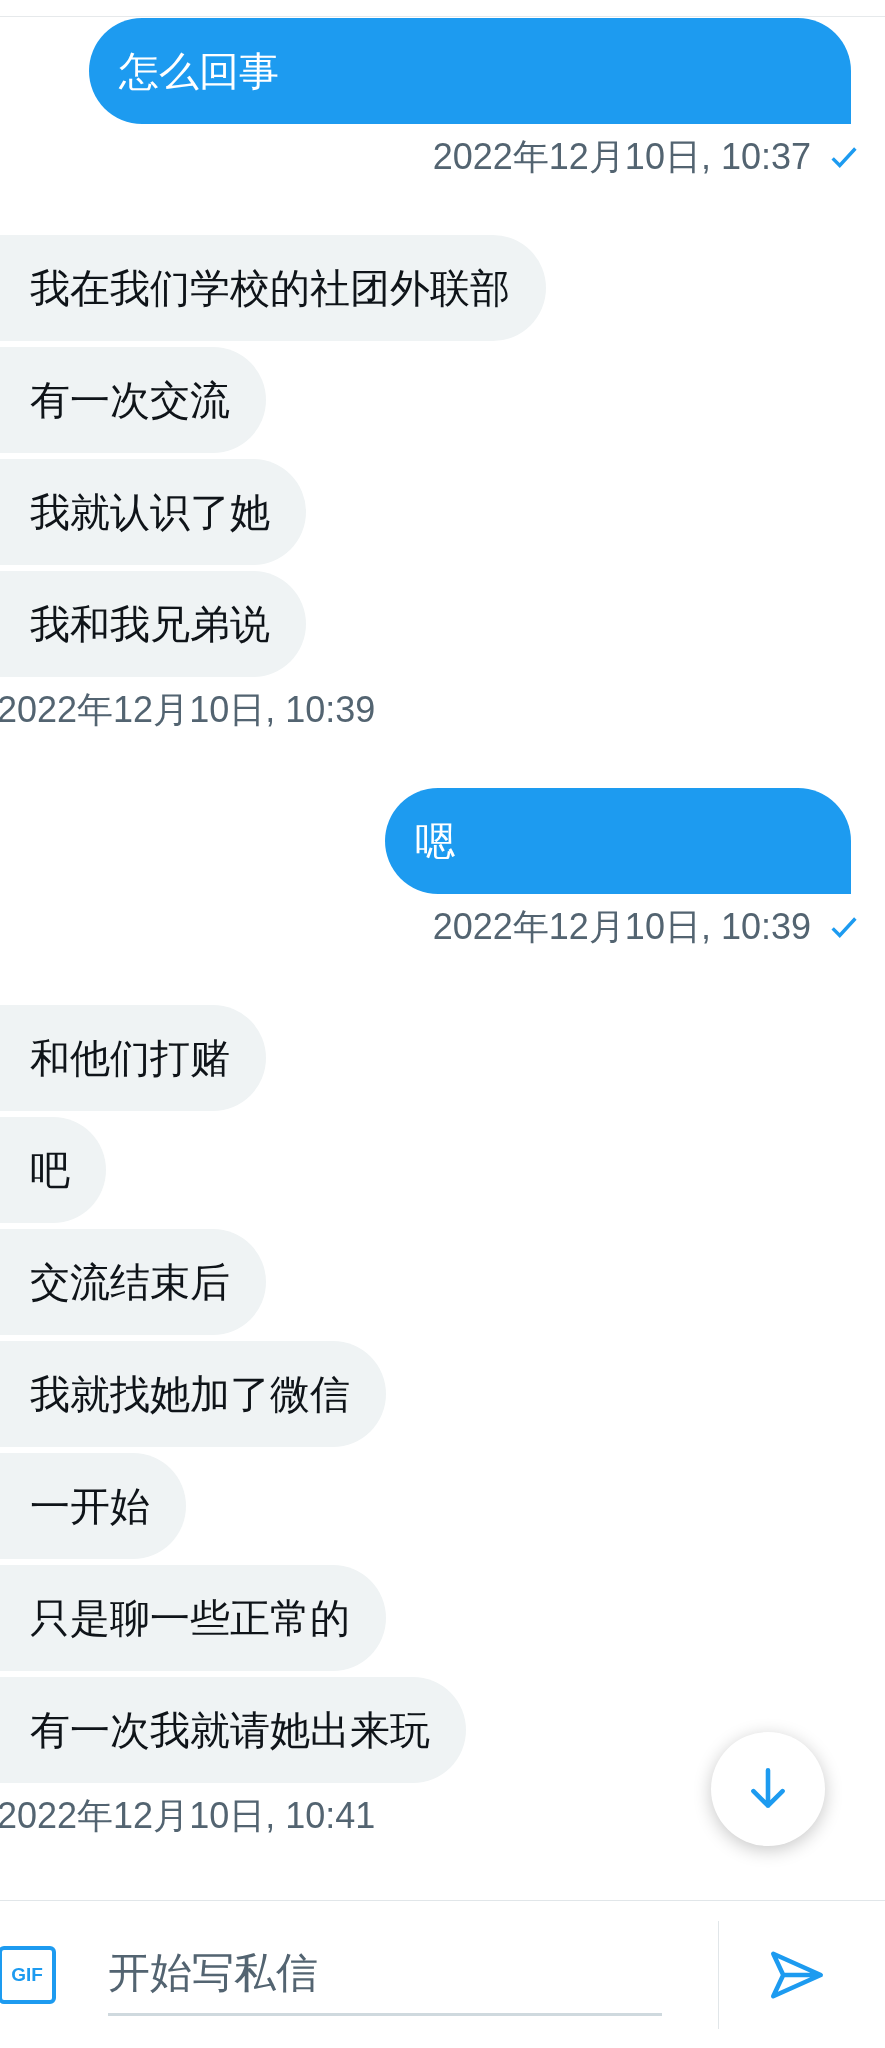 This screenshot has width=885, height=2048. I want to click on message-bubble: 我就找她加了微信, so click(193, 1394).